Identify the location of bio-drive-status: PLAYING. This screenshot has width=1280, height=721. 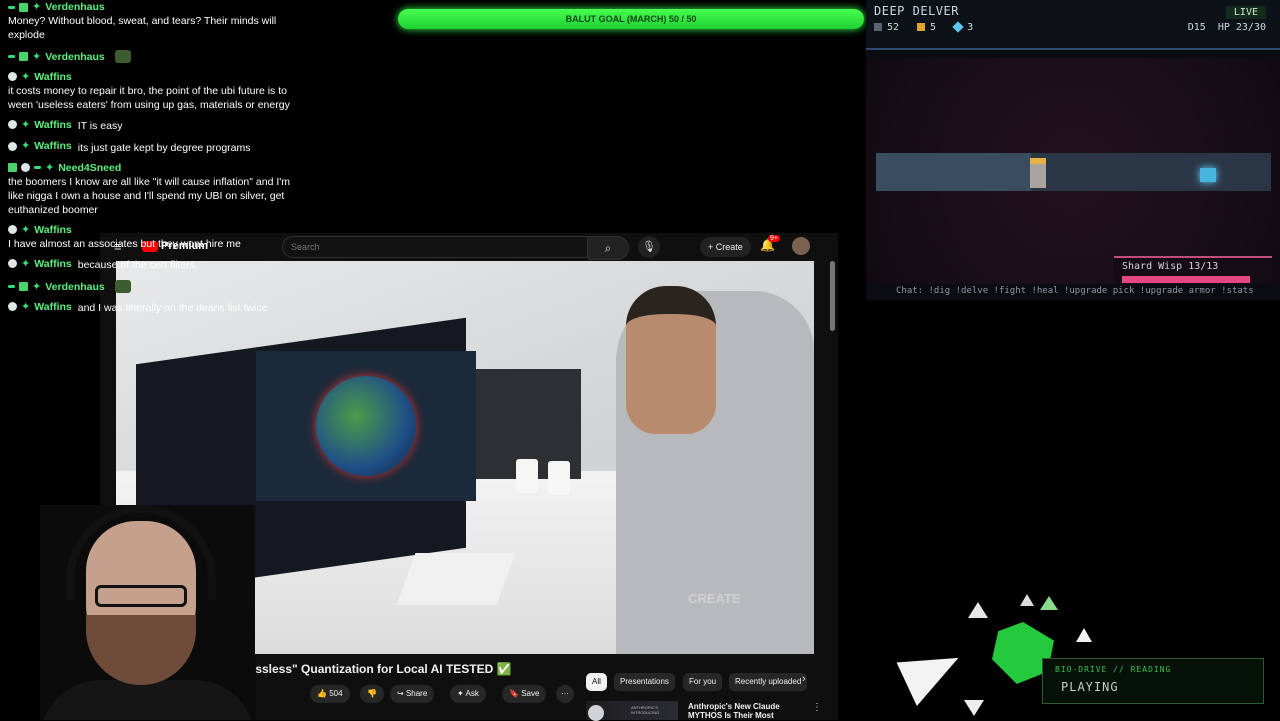
(1090, 687).